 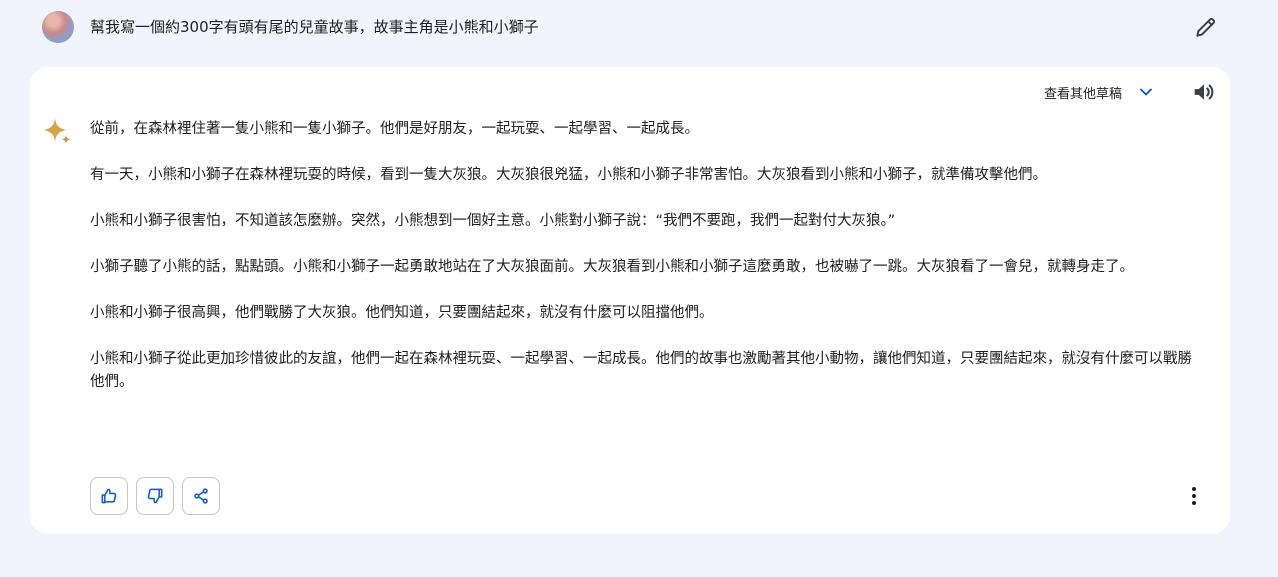 I want to click on read-aloud-button, so click(x=1204, y=92).